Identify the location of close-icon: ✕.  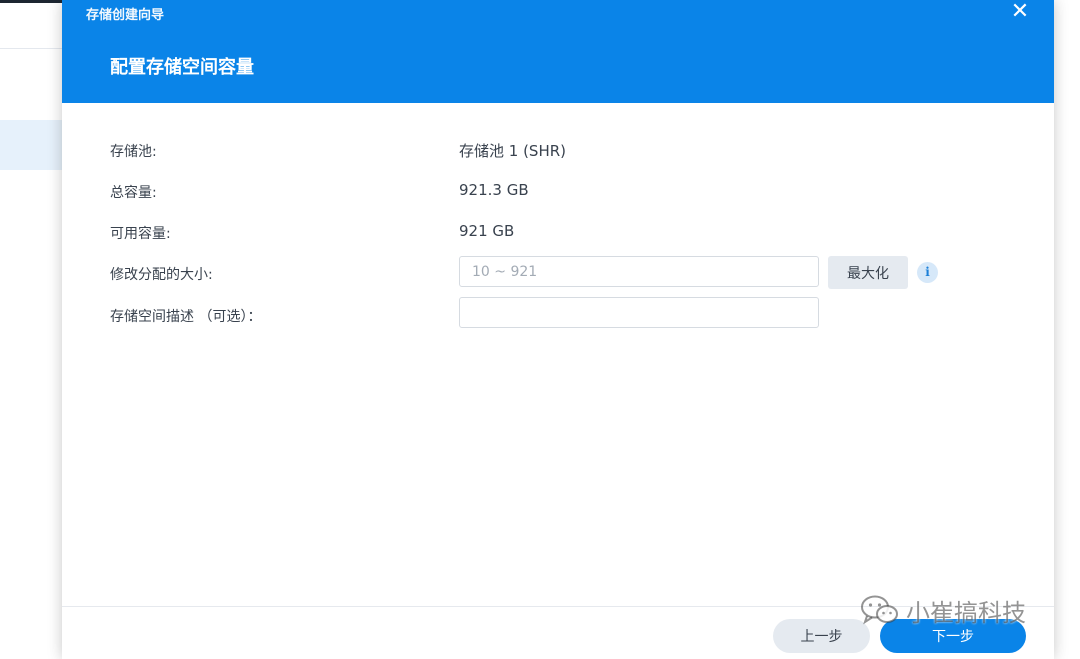
(1020, 12).